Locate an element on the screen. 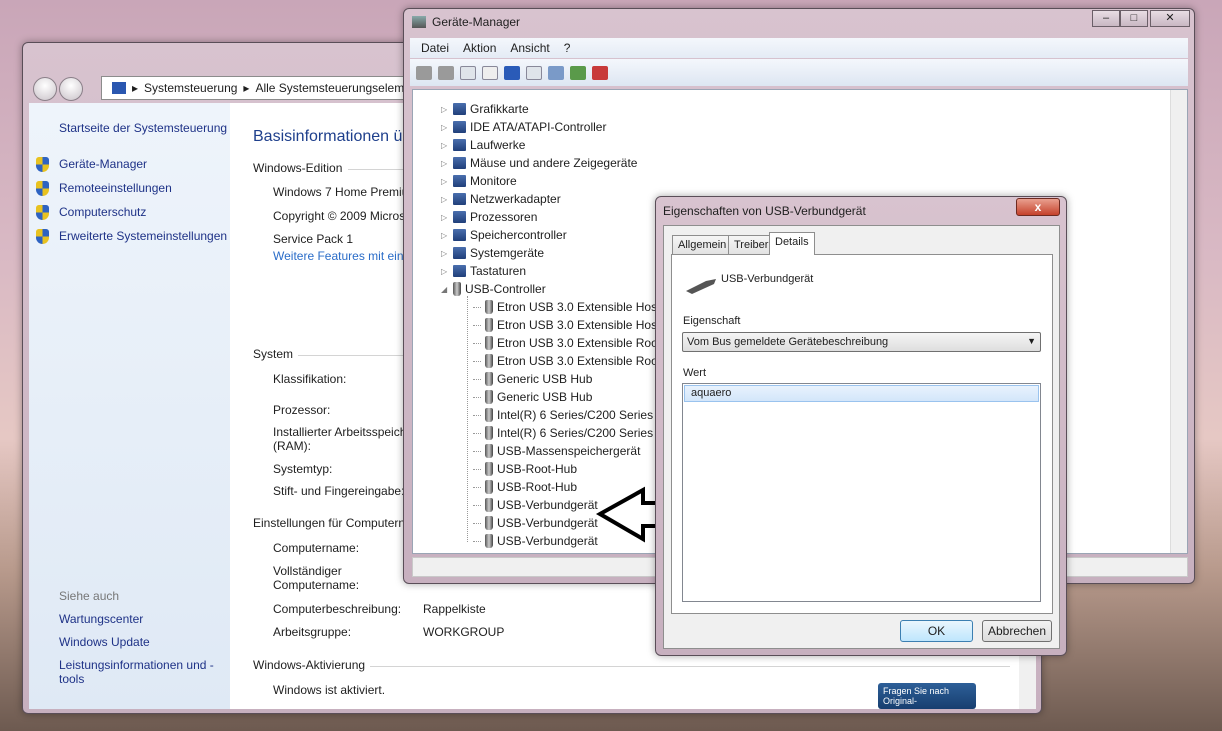  forward-arrow-icon is located at coordinates (446, 72).